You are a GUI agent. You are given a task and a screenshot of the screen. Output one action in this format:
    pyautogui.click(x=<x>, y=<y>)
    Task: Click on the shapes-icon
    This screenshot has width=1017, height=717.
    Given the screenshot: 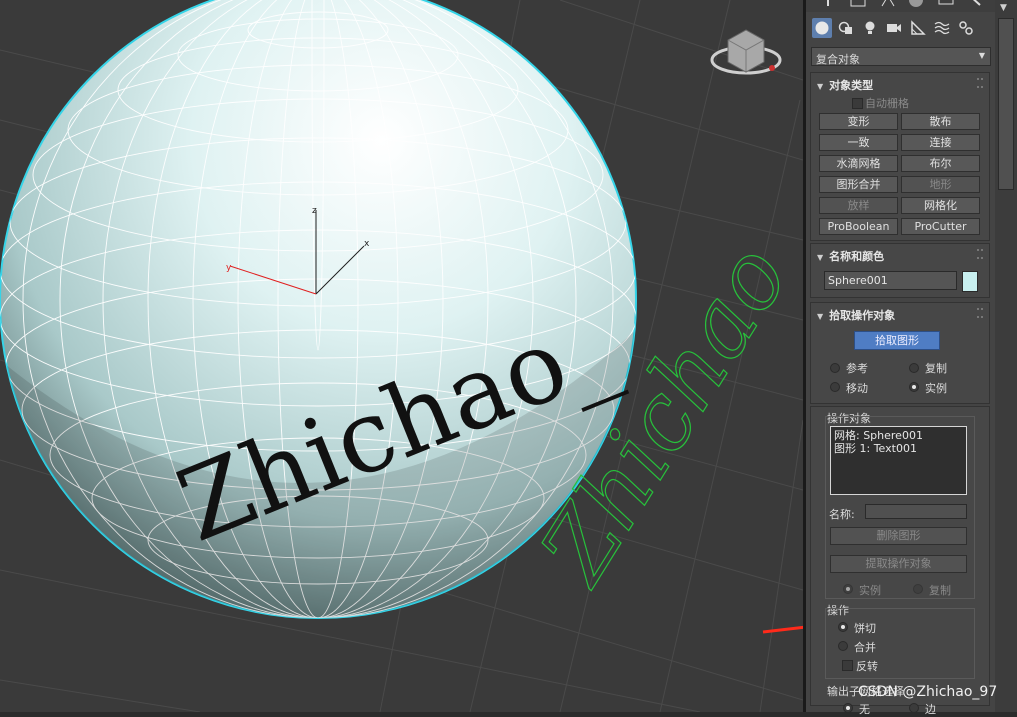 What is the action you would take?
    pyautogui.click(x=846, y=28)
    